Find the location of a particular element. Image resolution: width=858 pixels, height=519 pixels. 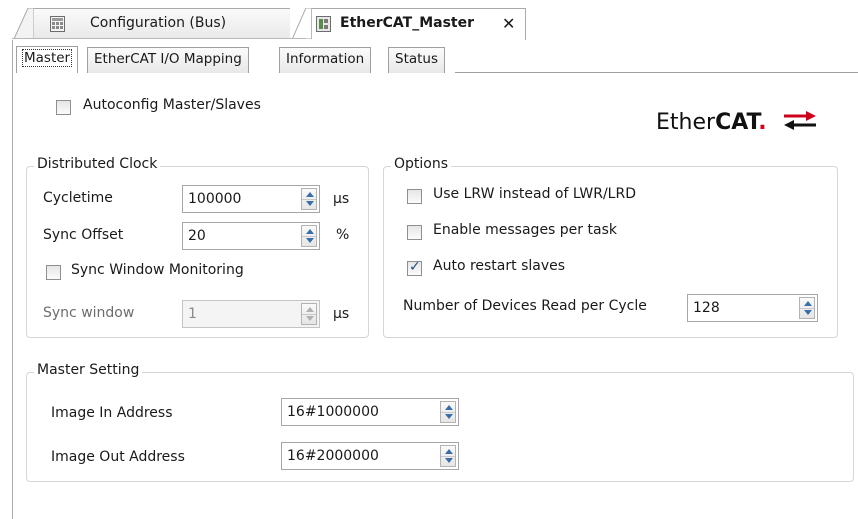

device-icon is located at coordinates (323, 24).